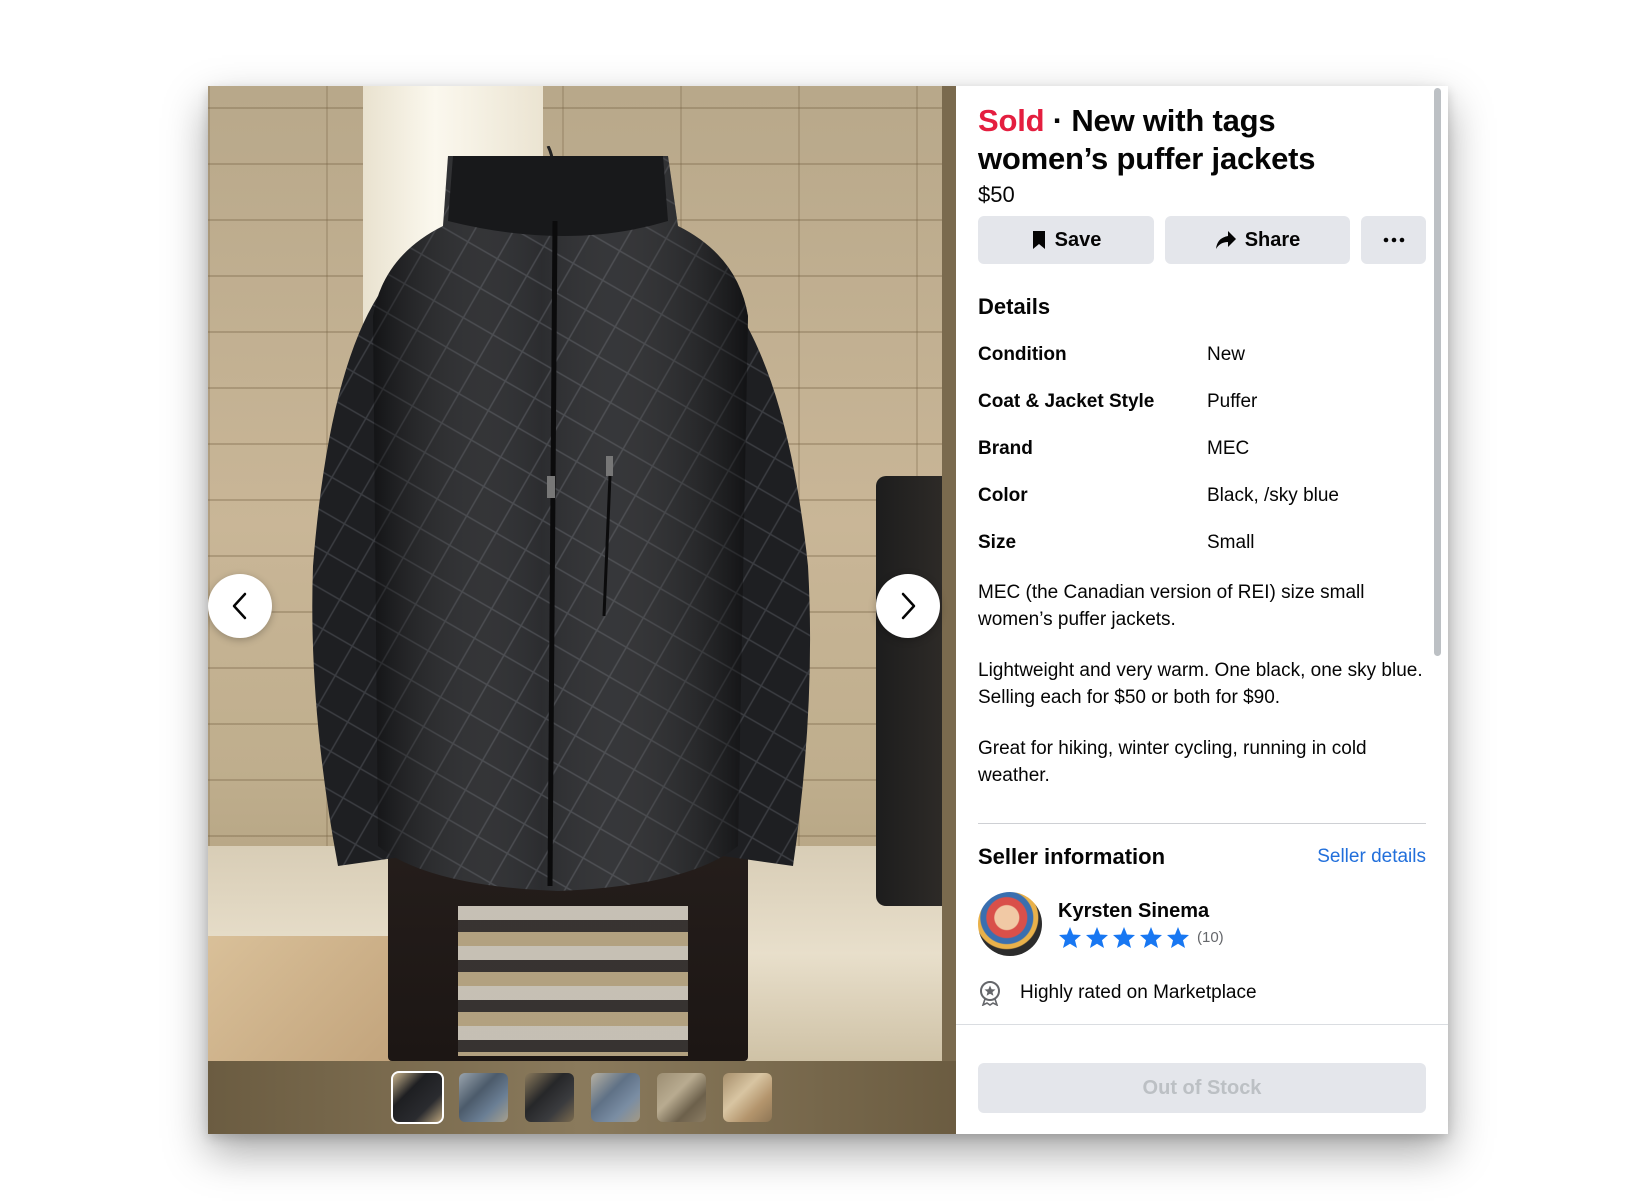 The width and height of the screenshot is (1626, 1204). Describe the element at coordinates (1066, 401) in the screenshot. I see `detail-label: Coat & Jacket Style` at that location.